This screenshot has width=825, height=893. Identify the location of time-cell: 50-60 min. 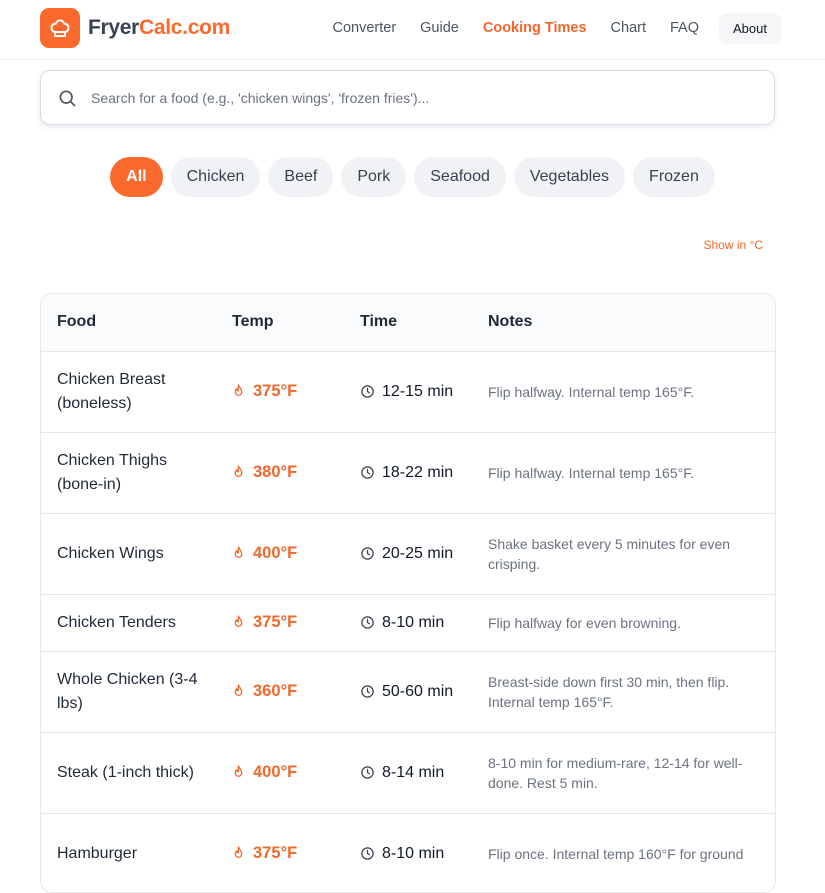
(408, 691).